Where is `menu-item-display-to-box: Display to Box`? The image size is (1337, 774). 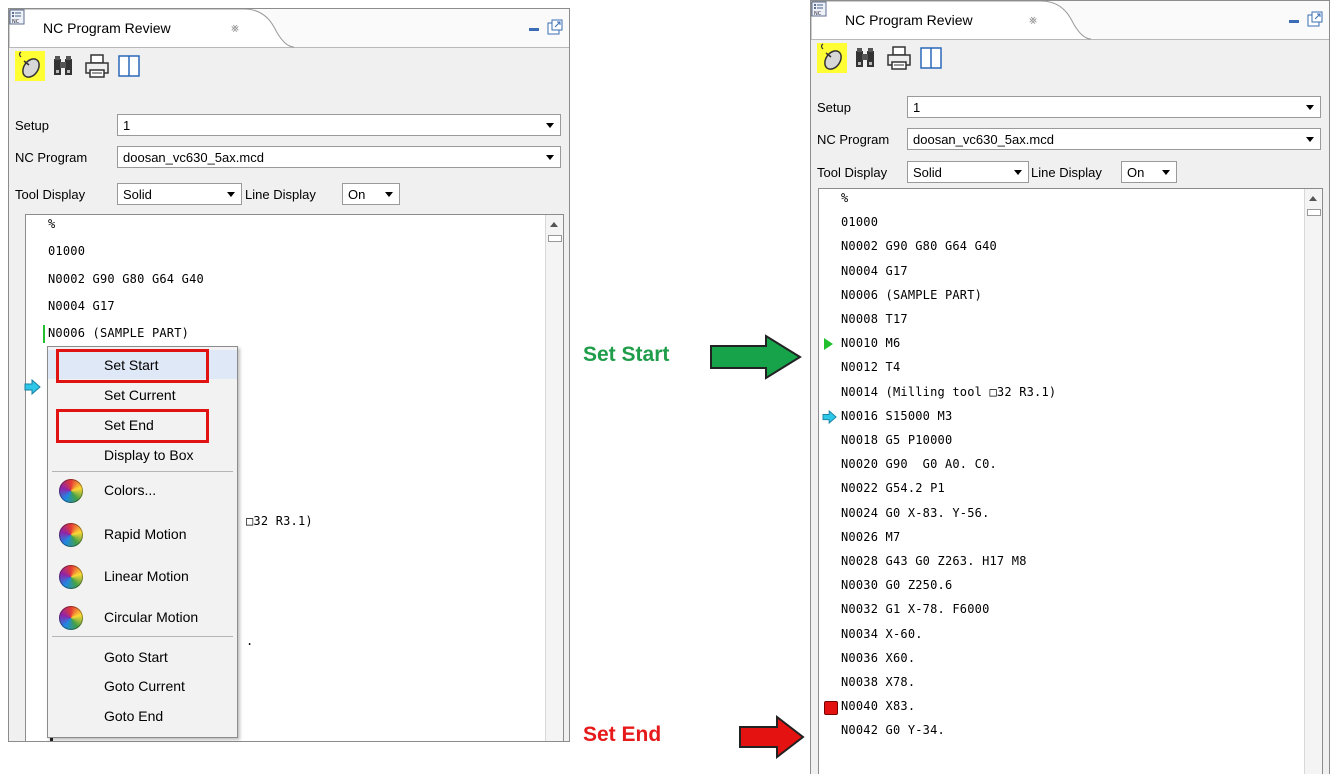
menu-item-display-to-box: Display to Box is located at coordinates (142, 454).